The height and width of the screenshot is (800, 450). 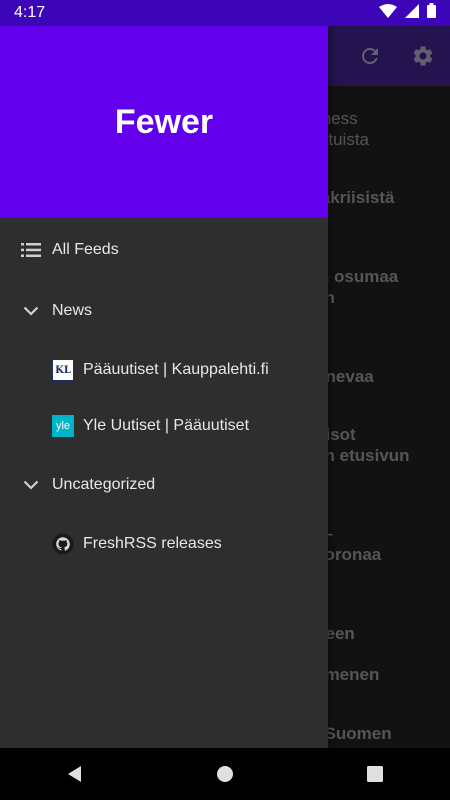 I want to click on drawer-item-label: News, so click(x=72, y=310).